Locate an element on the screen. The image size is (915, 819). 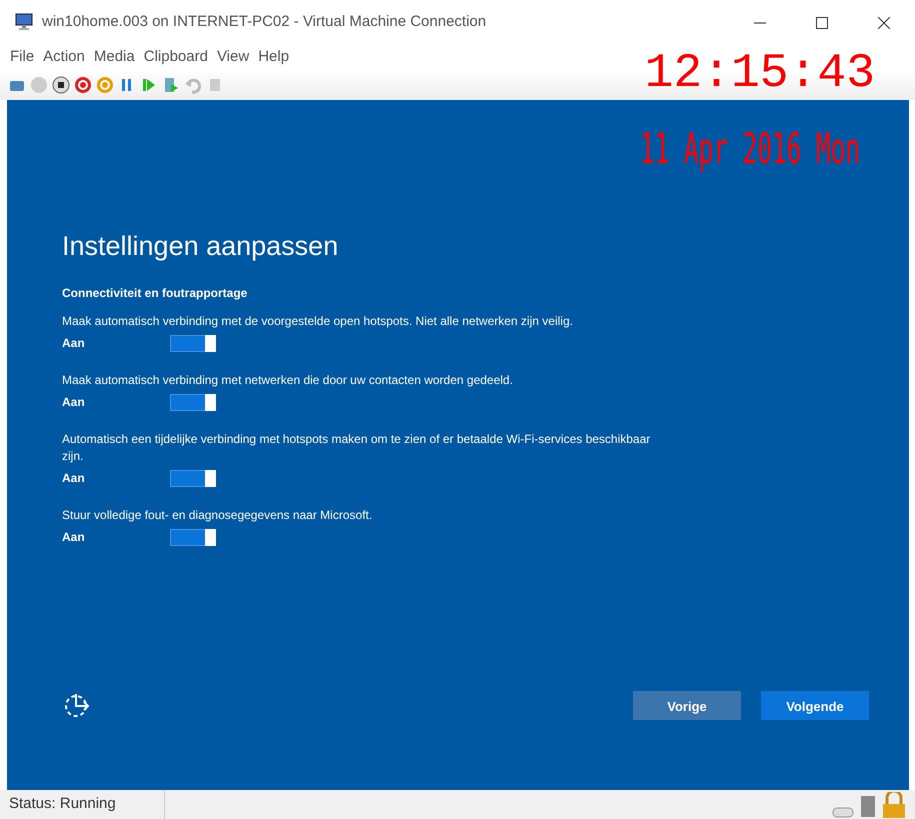
clock-overlay: 12:15:43 is located at coordinates (759, 74).